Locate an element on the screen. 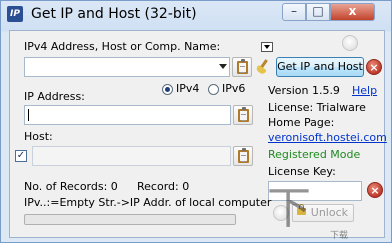  radio-ipv6 is located at coordinates (213, 89).